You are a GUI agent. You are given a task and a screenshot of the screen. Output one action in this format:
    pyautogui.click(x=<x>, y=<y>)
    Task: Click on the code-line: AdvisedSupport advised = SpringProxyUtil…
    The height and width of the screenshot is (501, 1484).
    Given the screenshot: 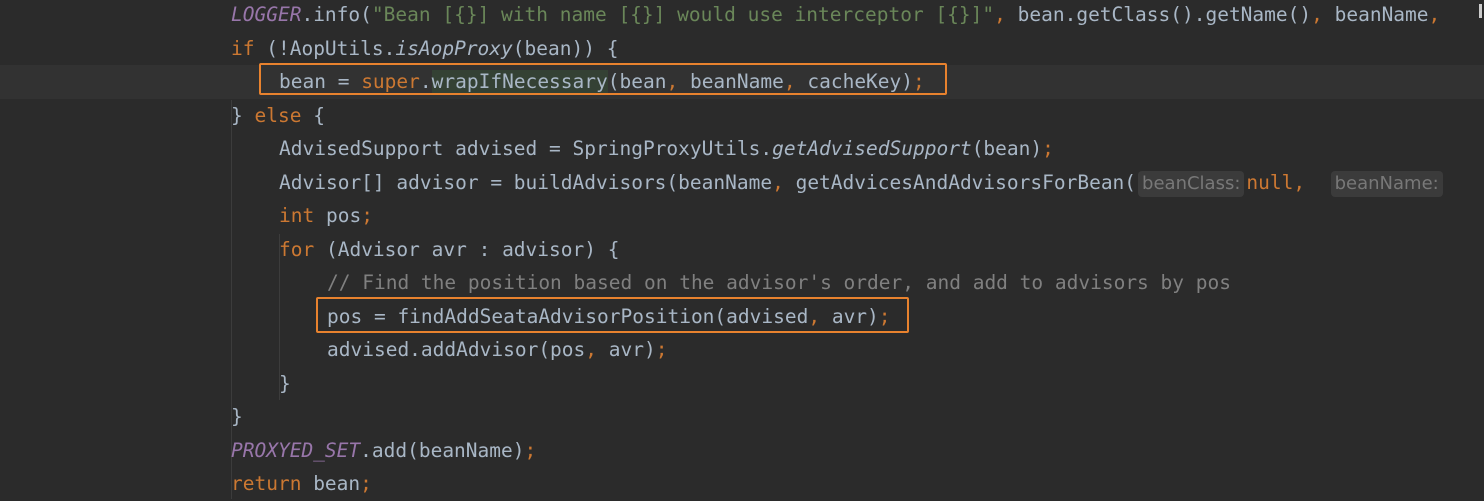 What is the action you would take?
    pyautogui.click(x=742, y=149)
    